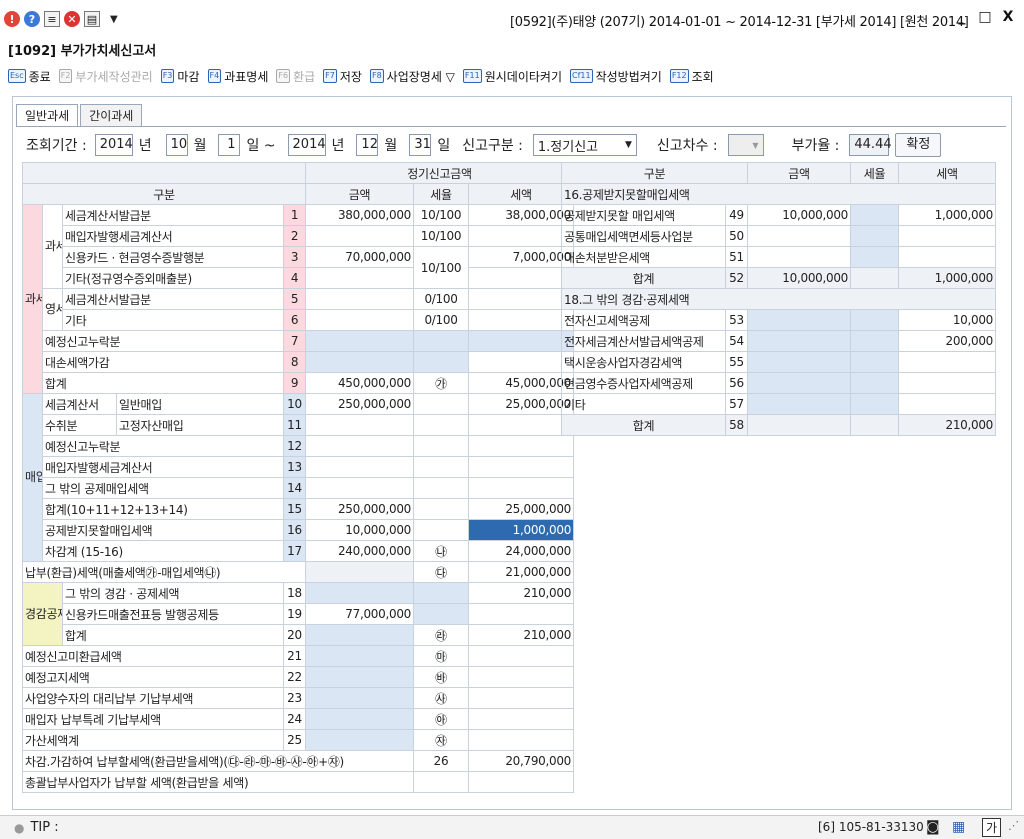 This screenshot has width=1024, height=839. Describe the element at coordinates (218, 782) in the screenshot. I see `row-label: 총괄납부사업자가 납부할 세액(환급받을 세액)` at that location.